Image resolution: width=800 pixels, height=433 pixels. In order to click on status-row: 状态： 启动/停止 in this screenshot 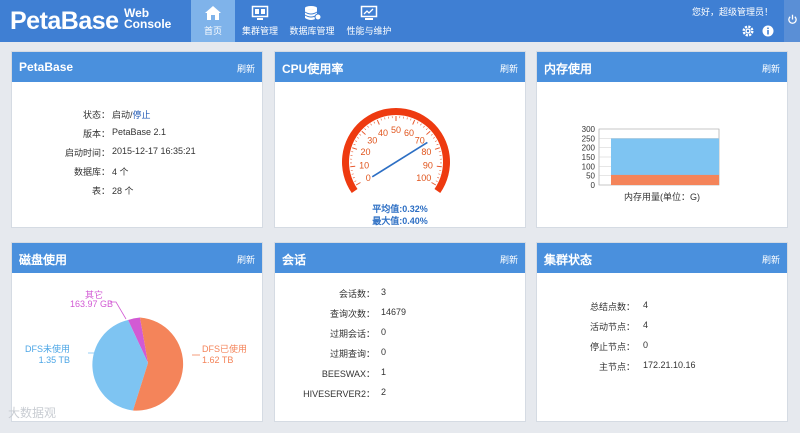, I will do `click(137, 117)`.